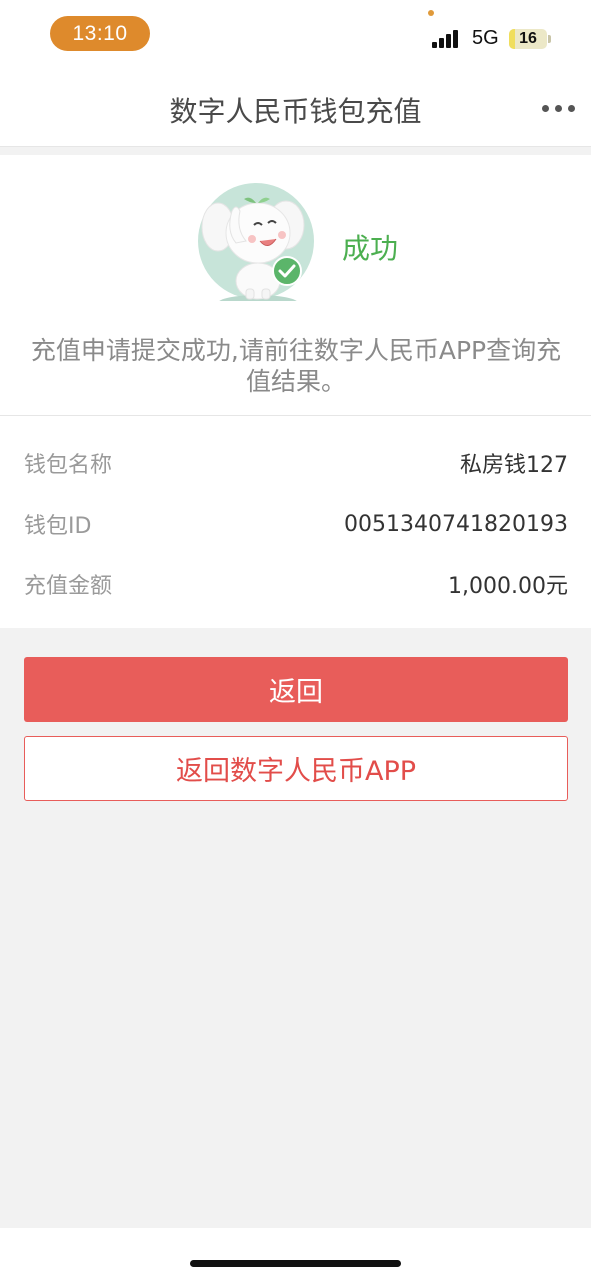 This screenshot has height=1280, width=591. What do you see at coordinates (448, 39) in the screenshot?
I see `cellular-signal-icon` at bounding box center [448, 39].